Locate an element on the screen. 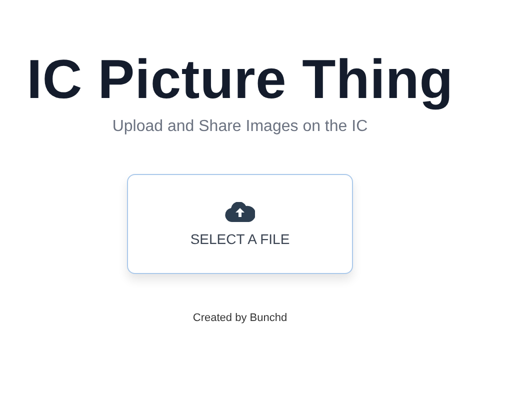 The width and height of the screenshot is (520, 400). page-title: IC Picture Thing is located at coordinates (240, 79).